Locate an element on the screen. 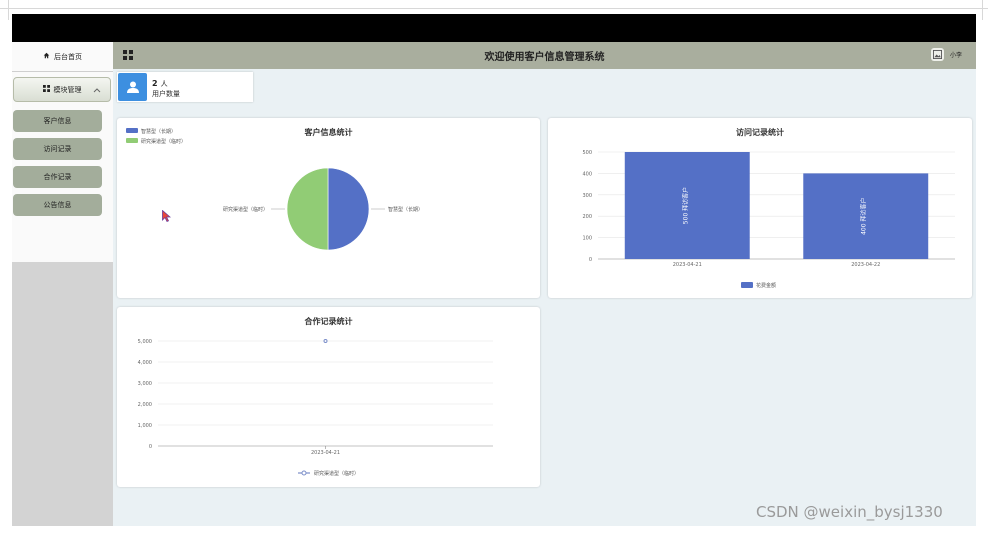 The height and width of the screenshot is (534, 988). sidebar-item-label: 合作记录 is located at coordinates (57, 177).